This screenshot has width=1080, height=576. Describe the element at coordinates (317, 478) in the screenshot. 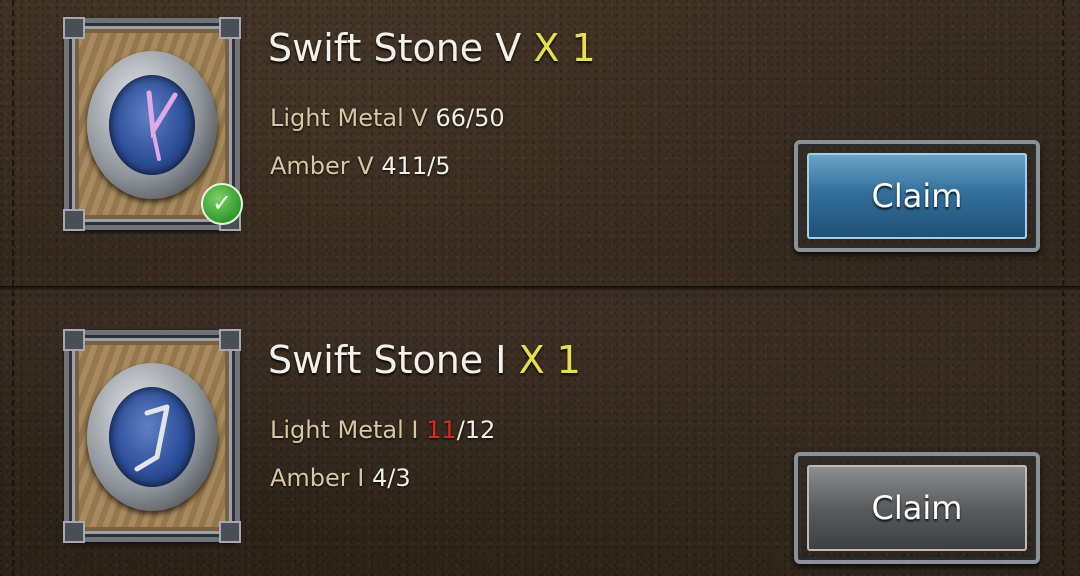

I see `material-name: Amber I` at that location.